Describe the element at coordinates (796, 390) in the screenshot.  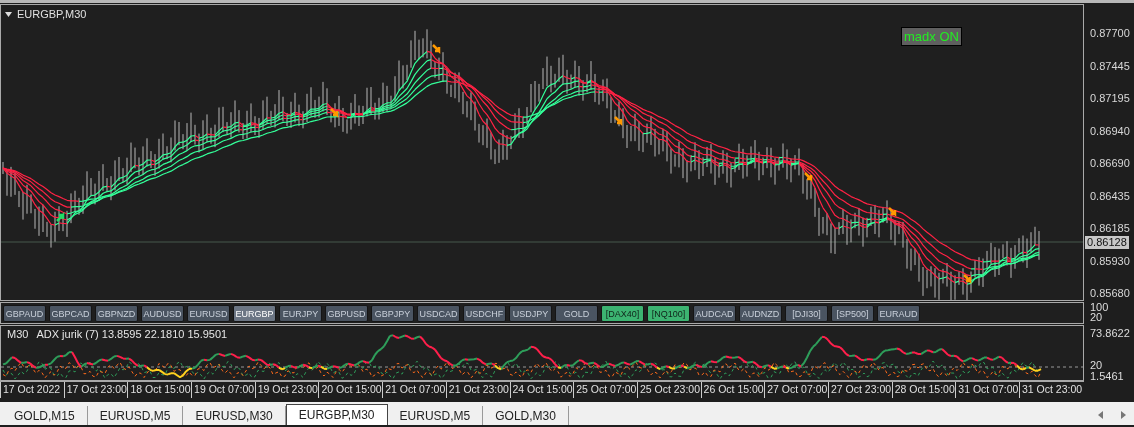
I see `time-label: 27 Oct 07:00` at that location.